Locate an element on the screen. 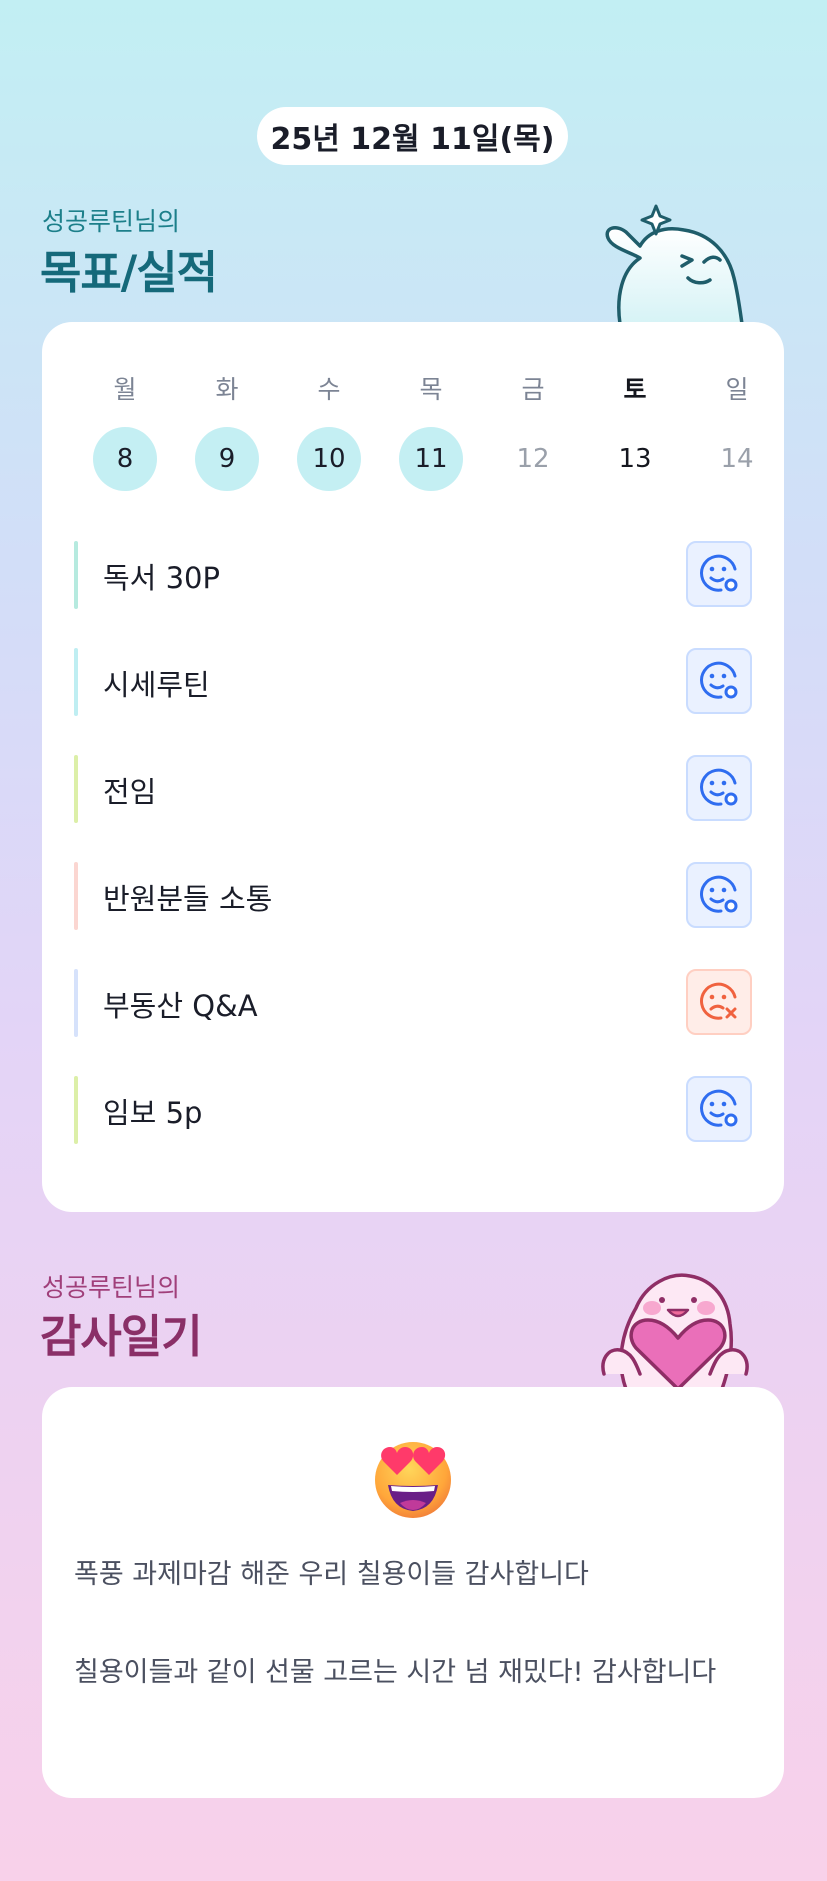 The width and height of the screenshot is (827, 1881). goal-label: 시세루틴 is located at coordinates (156, 685).